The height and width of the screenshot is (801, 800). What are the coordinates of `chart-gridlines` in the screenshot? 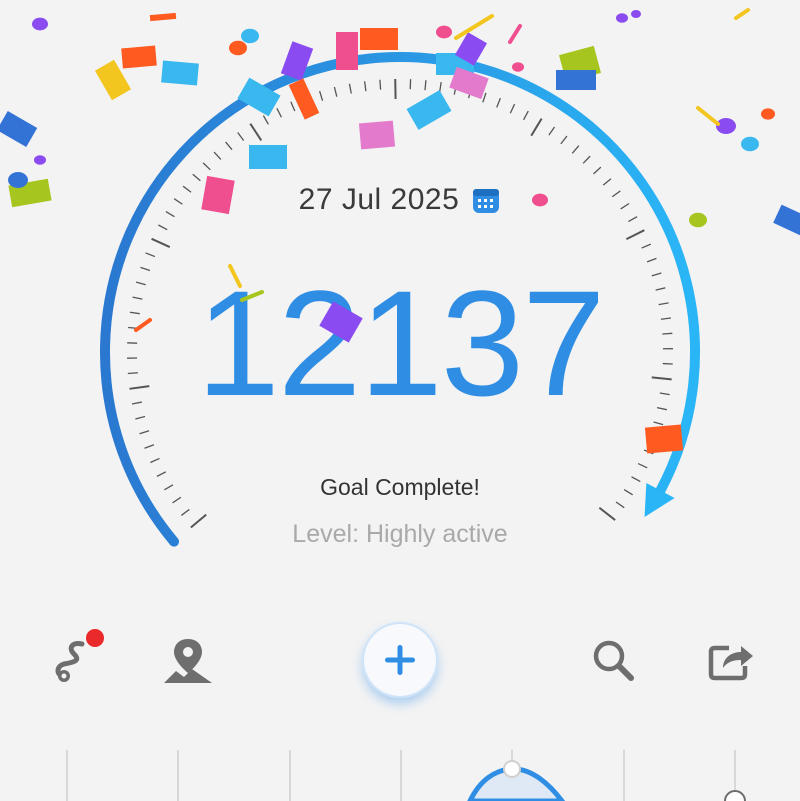 It's located at (401, 775).